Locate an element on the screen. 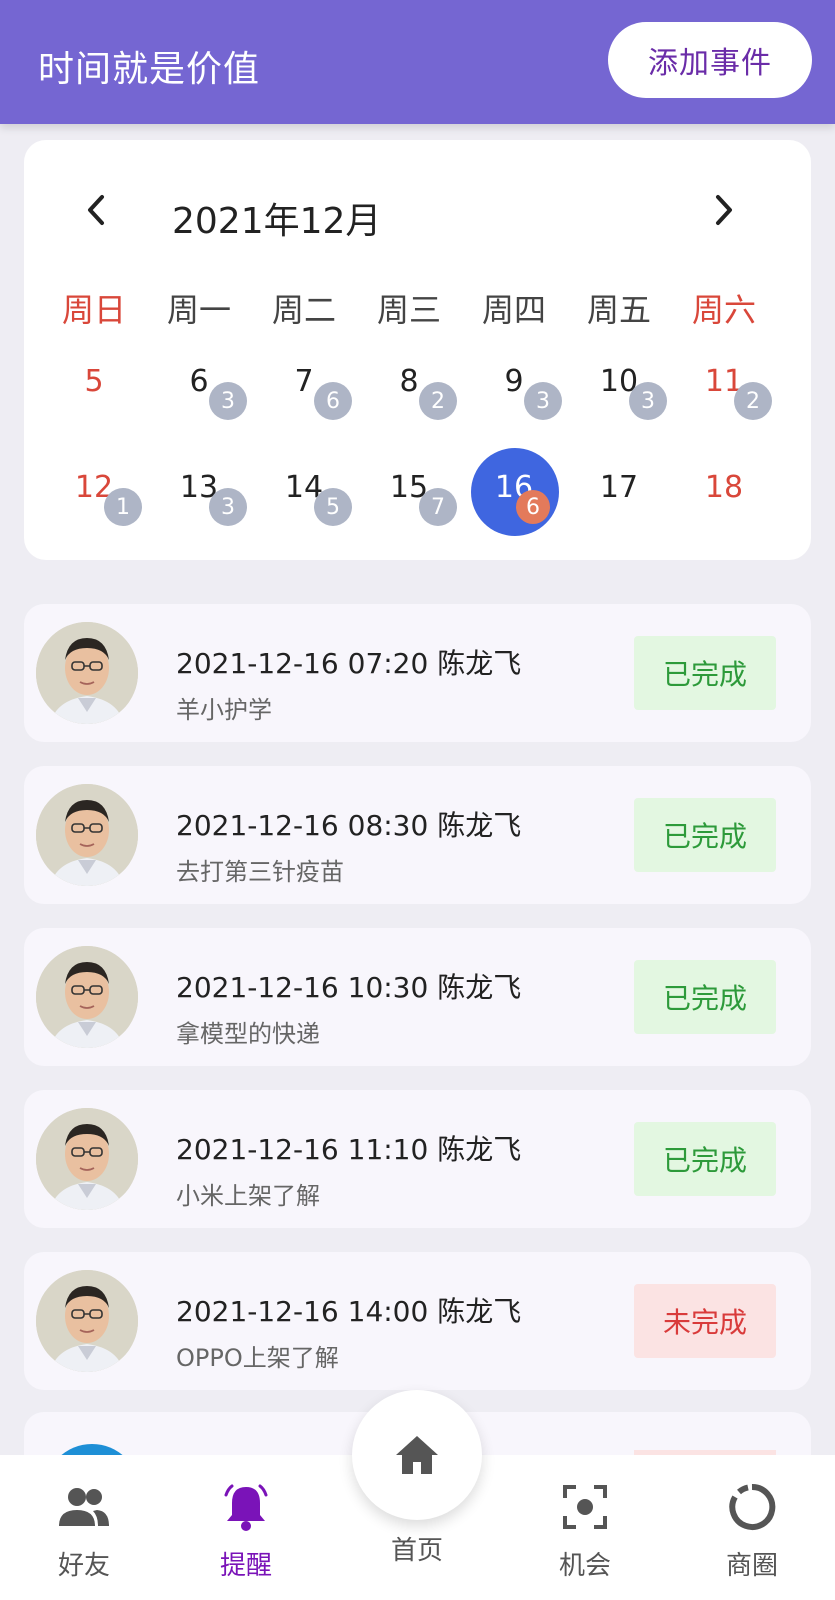 The width and height of the screenshot is (835, 1600). calendar-day: 18 is located at coordinates (724, 520).